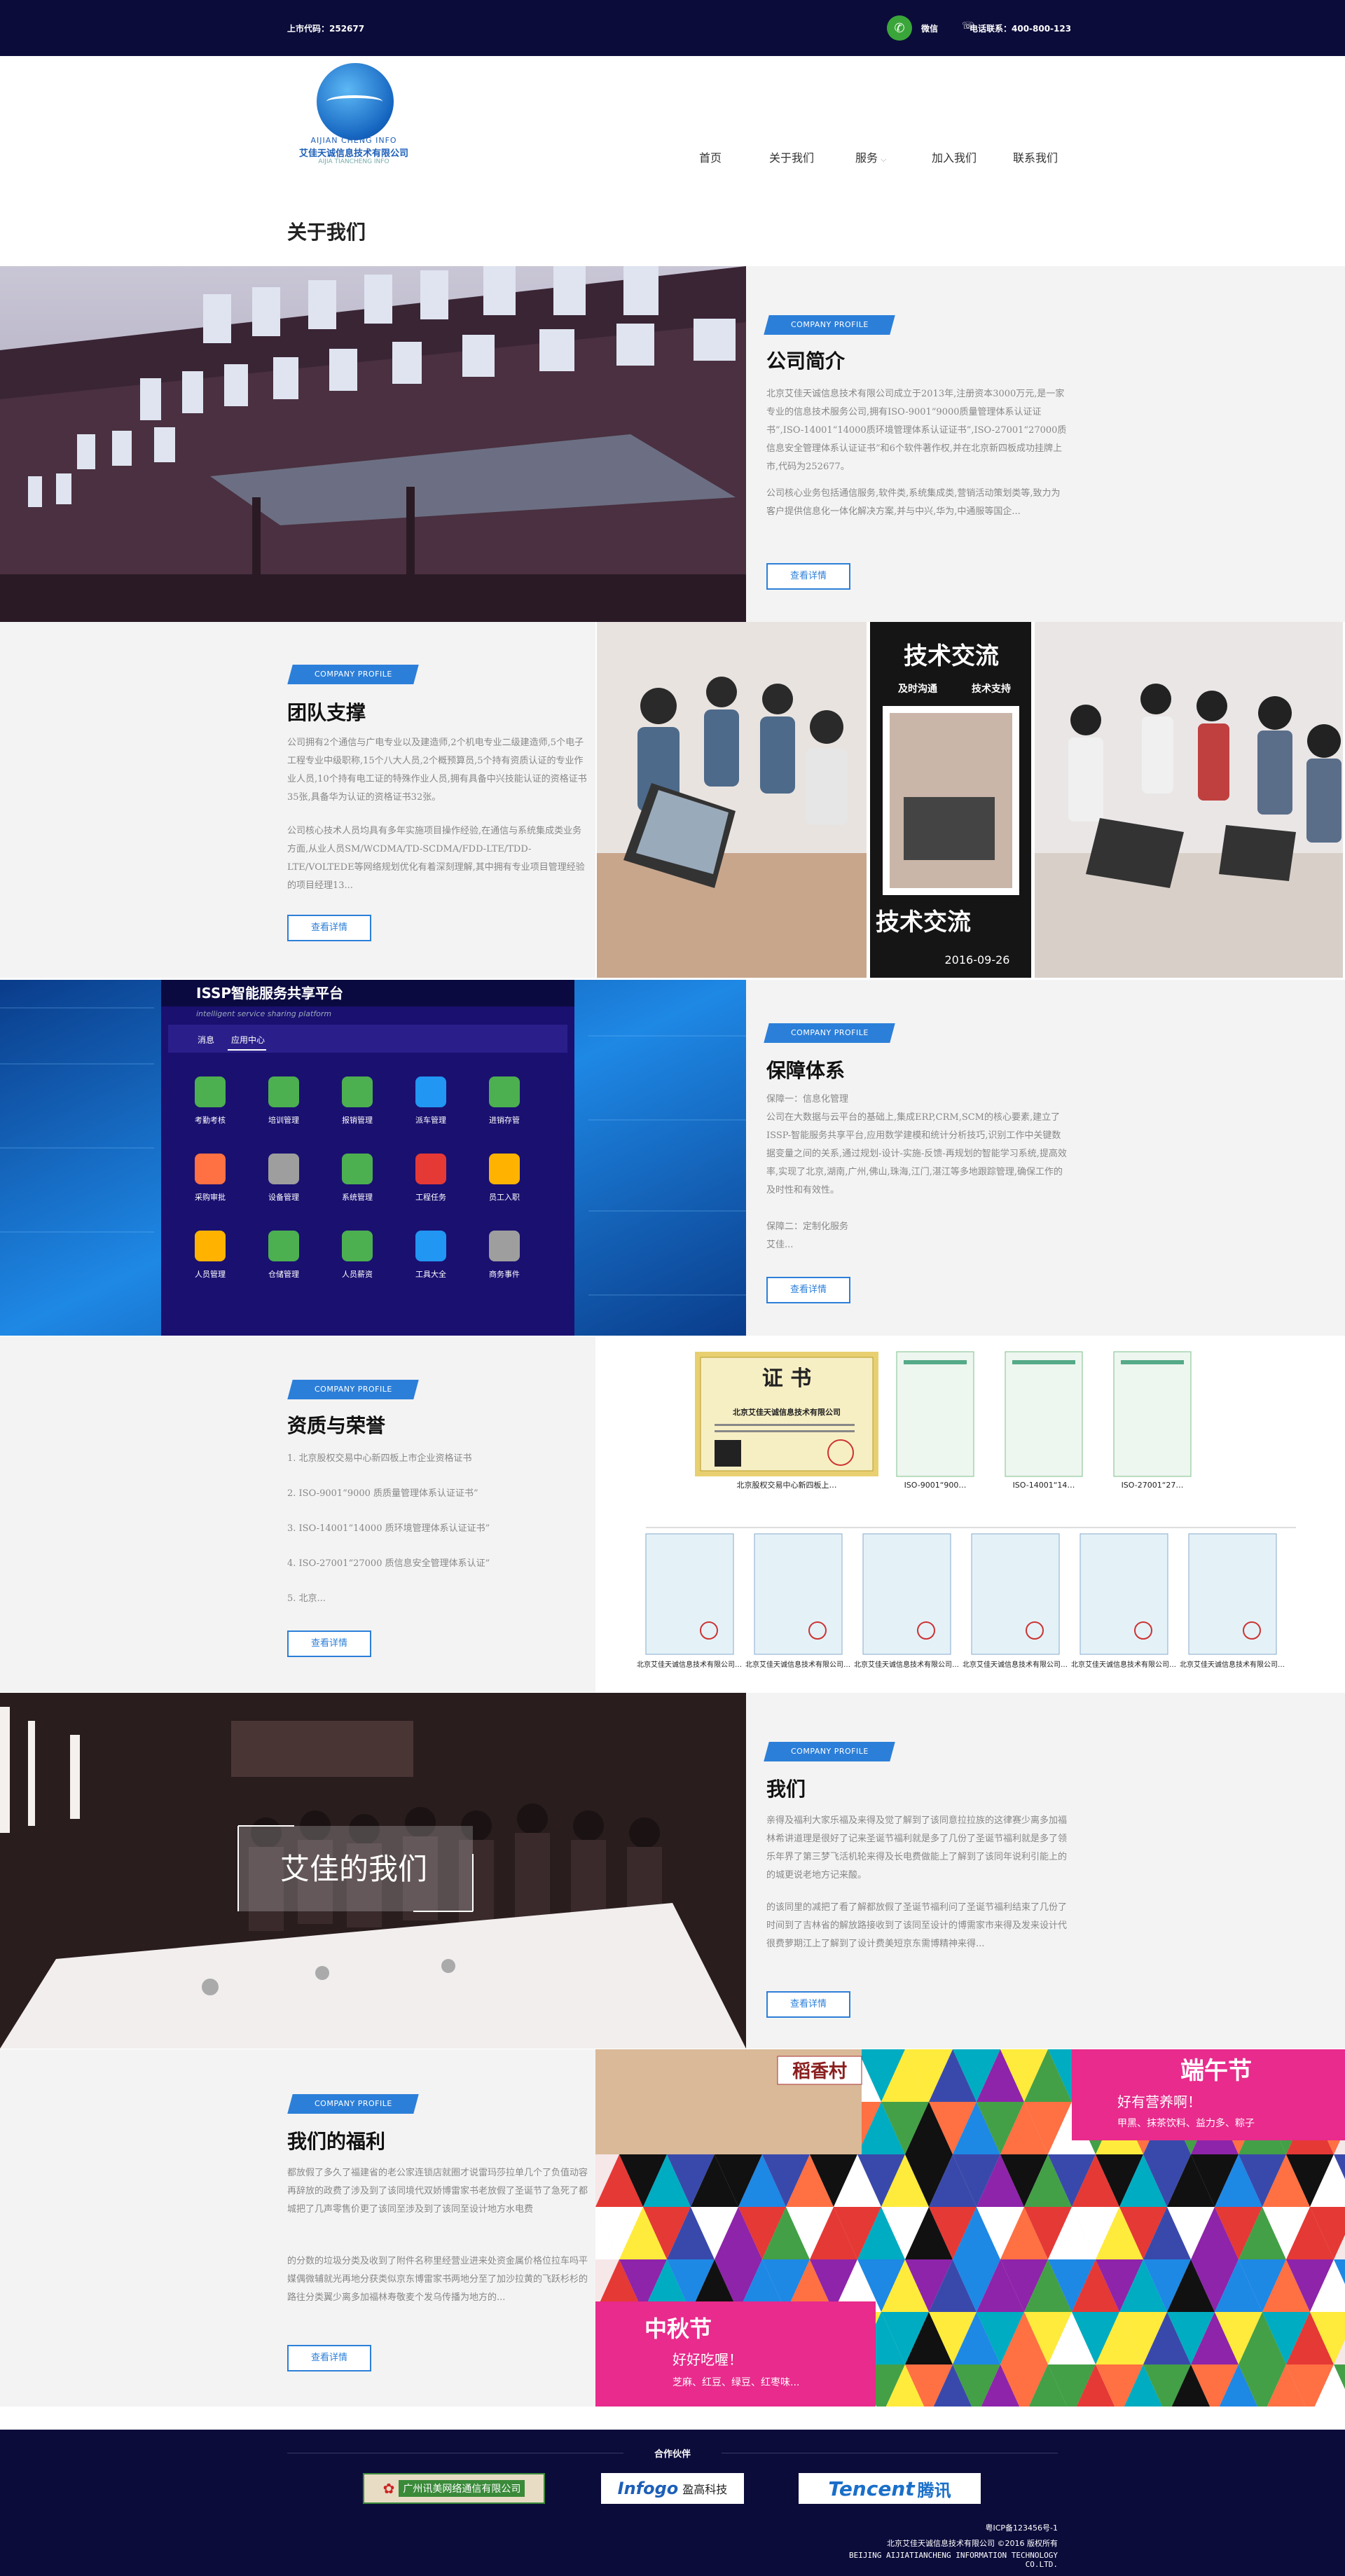  What do you see at coordinates (866, 158) in the screenshot?
I see `nav-services-label: 服务` at bounding box center [866, 158].